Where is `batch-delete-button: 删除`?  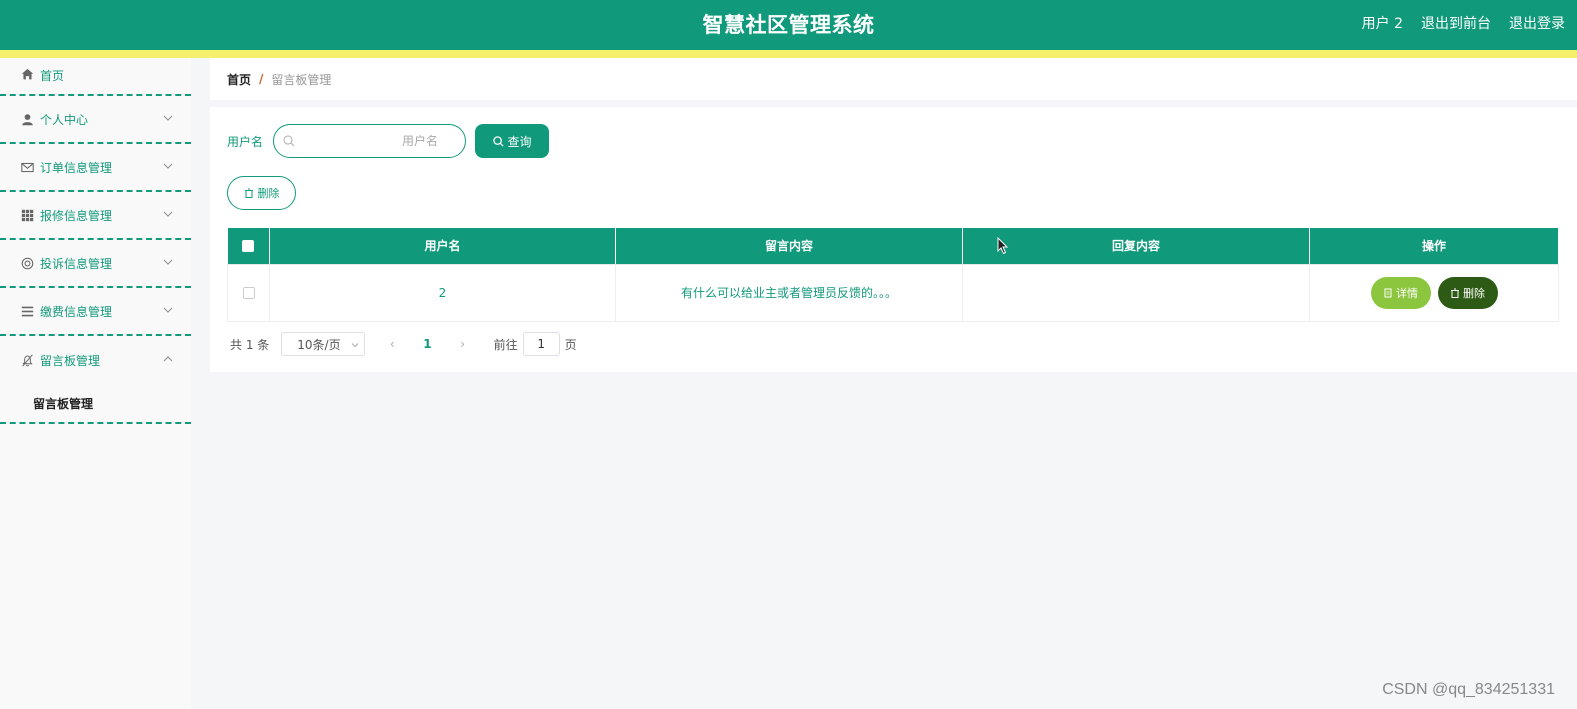
batch-delete-button: 删除 is located at coordinates (261, 193).